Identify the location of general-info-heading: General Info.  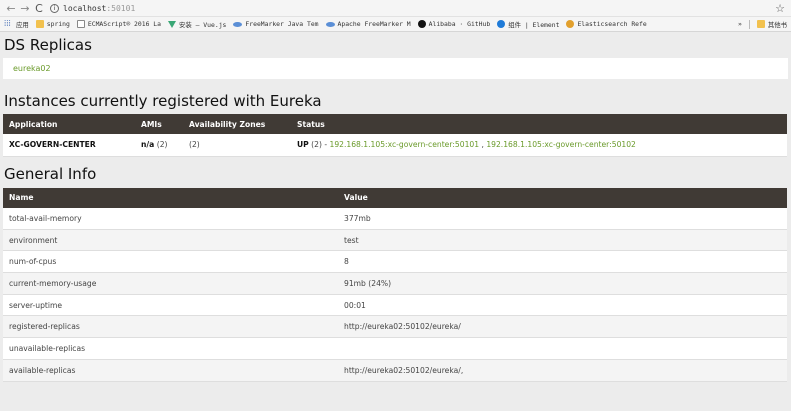
(50, 173).